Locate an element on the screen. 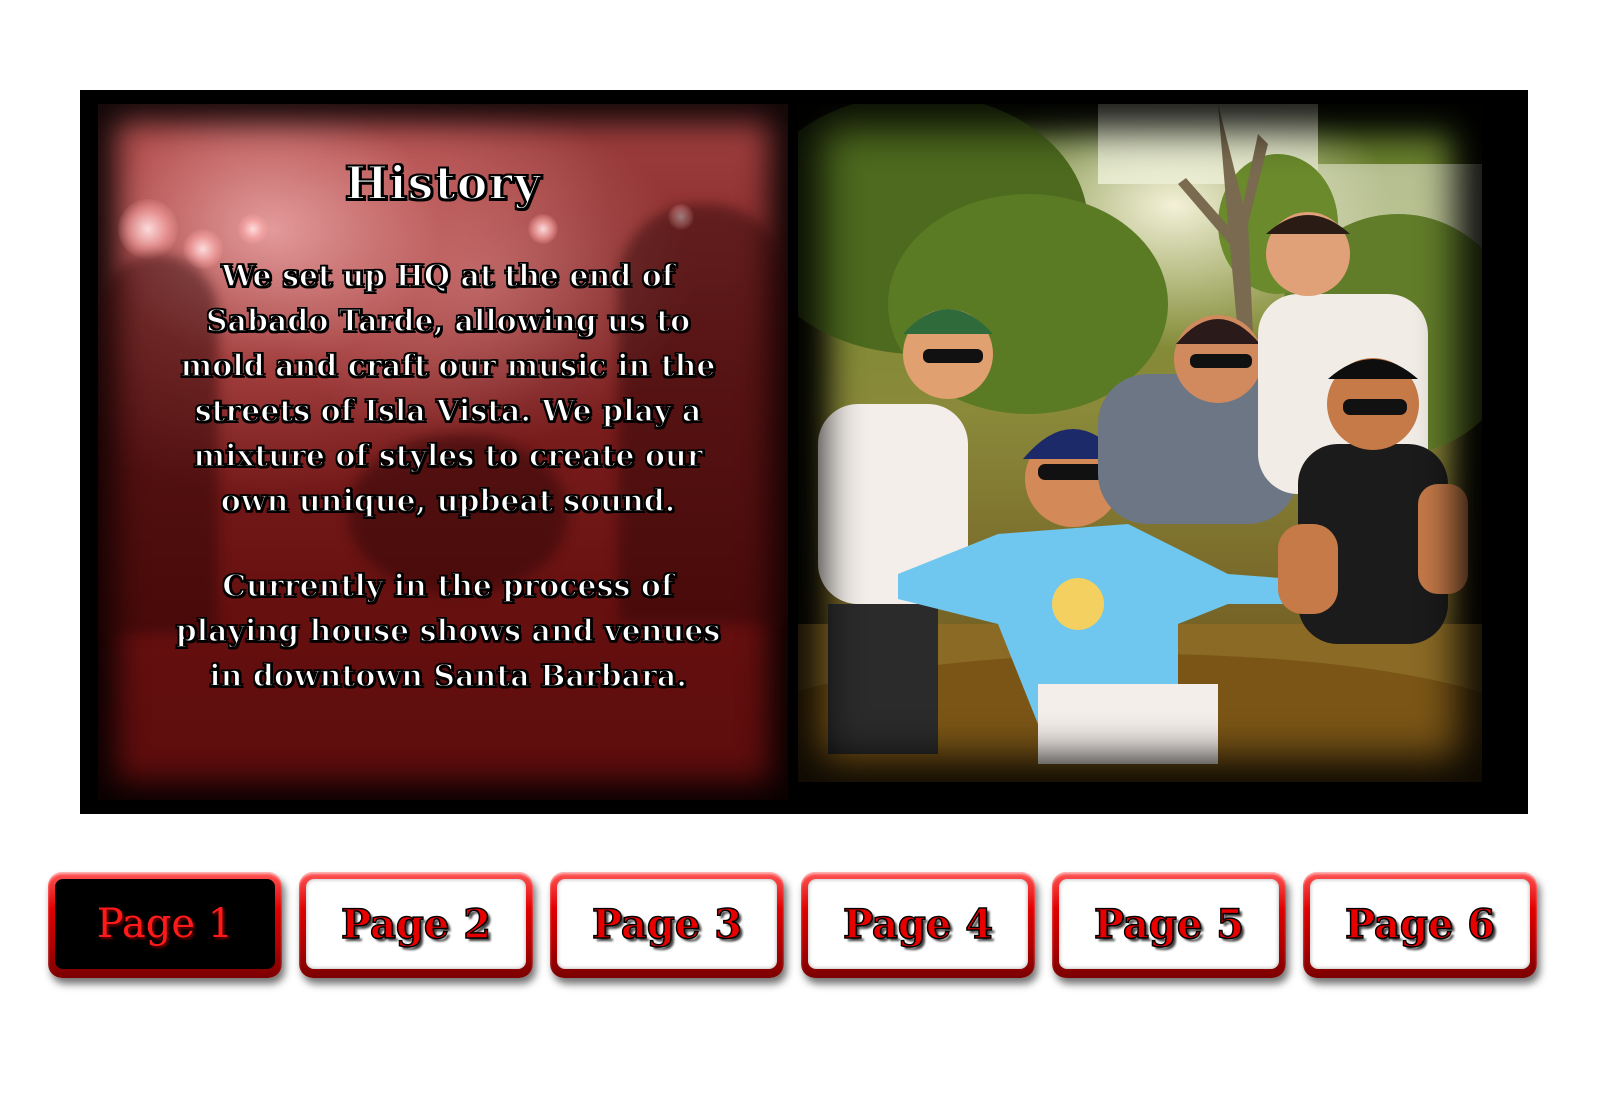  page-button-face: Page 4 is located at coordinates (918, 924).